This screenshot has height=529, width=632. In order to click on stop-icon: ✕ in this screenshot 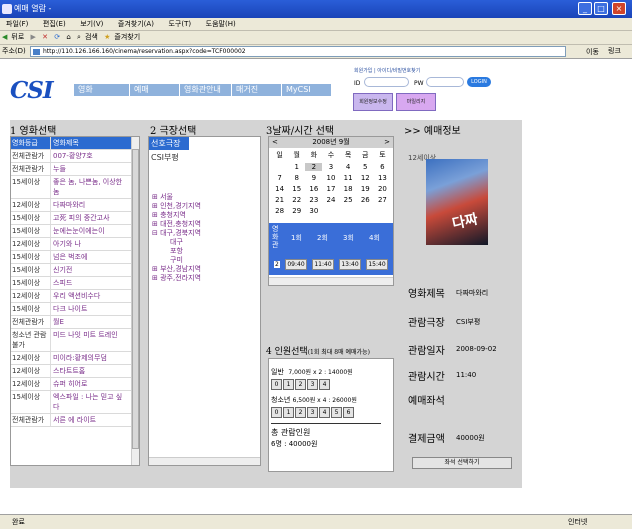, I will do `click(45, 37)`.